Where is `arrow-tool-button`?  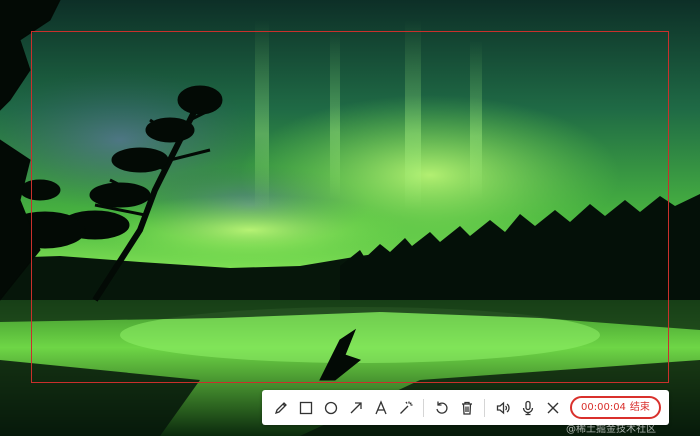 arrow-tool-button is located at coordinates (355, 408).